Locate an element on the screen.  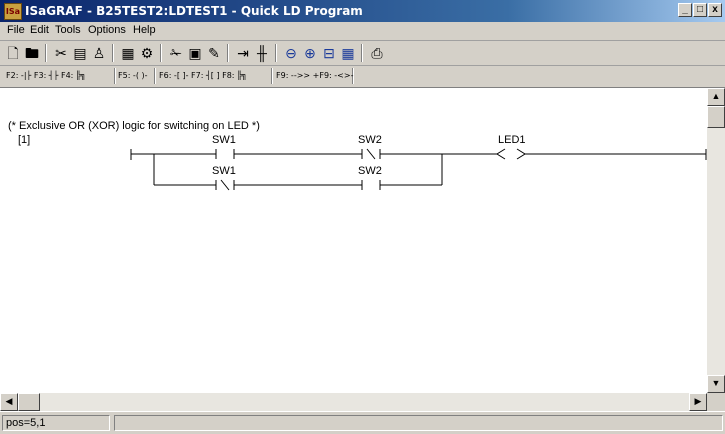
scissors-icon: ✁ is located at coordinates (176, 53).